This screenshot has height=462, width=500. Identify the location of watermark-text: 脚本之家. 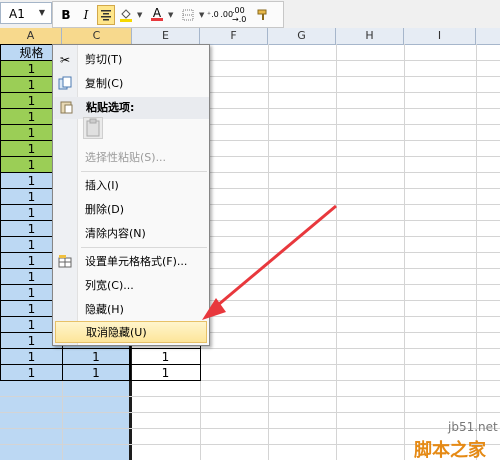
(450, 450).